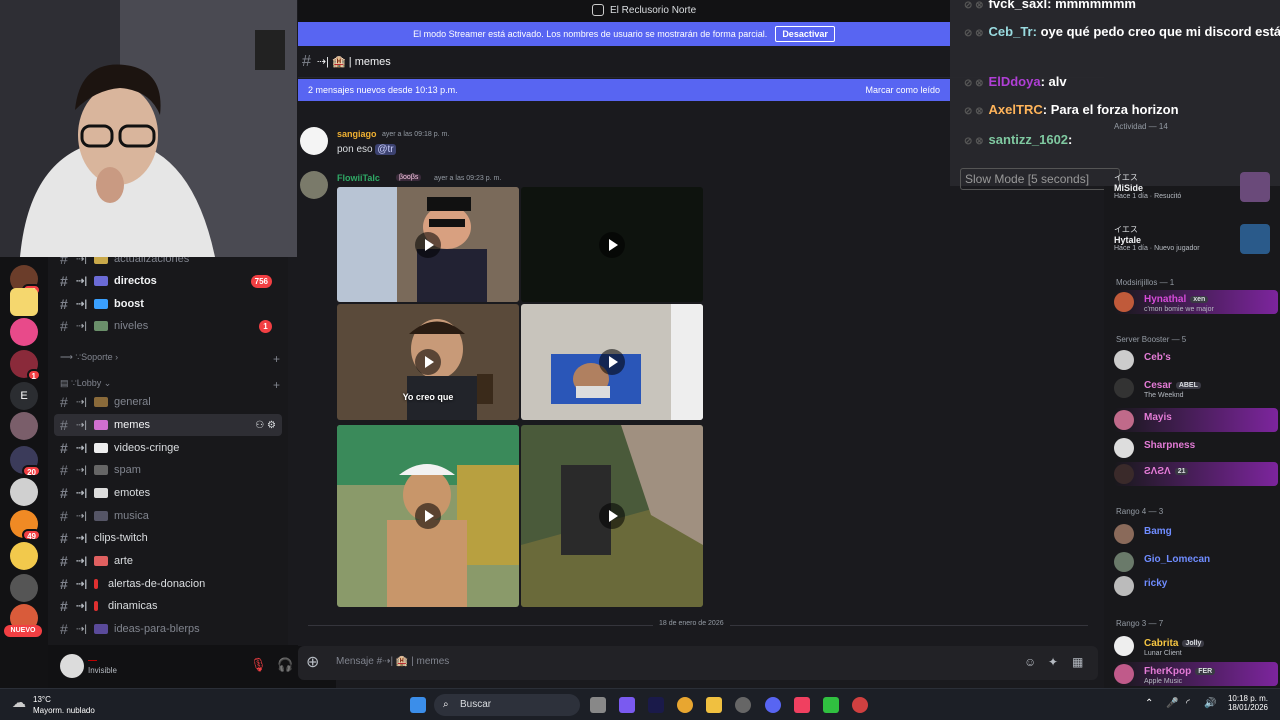 This screenshot has height=720, width=1280. I want to click on channel-item: # ⇢| general, so click(168, 402).